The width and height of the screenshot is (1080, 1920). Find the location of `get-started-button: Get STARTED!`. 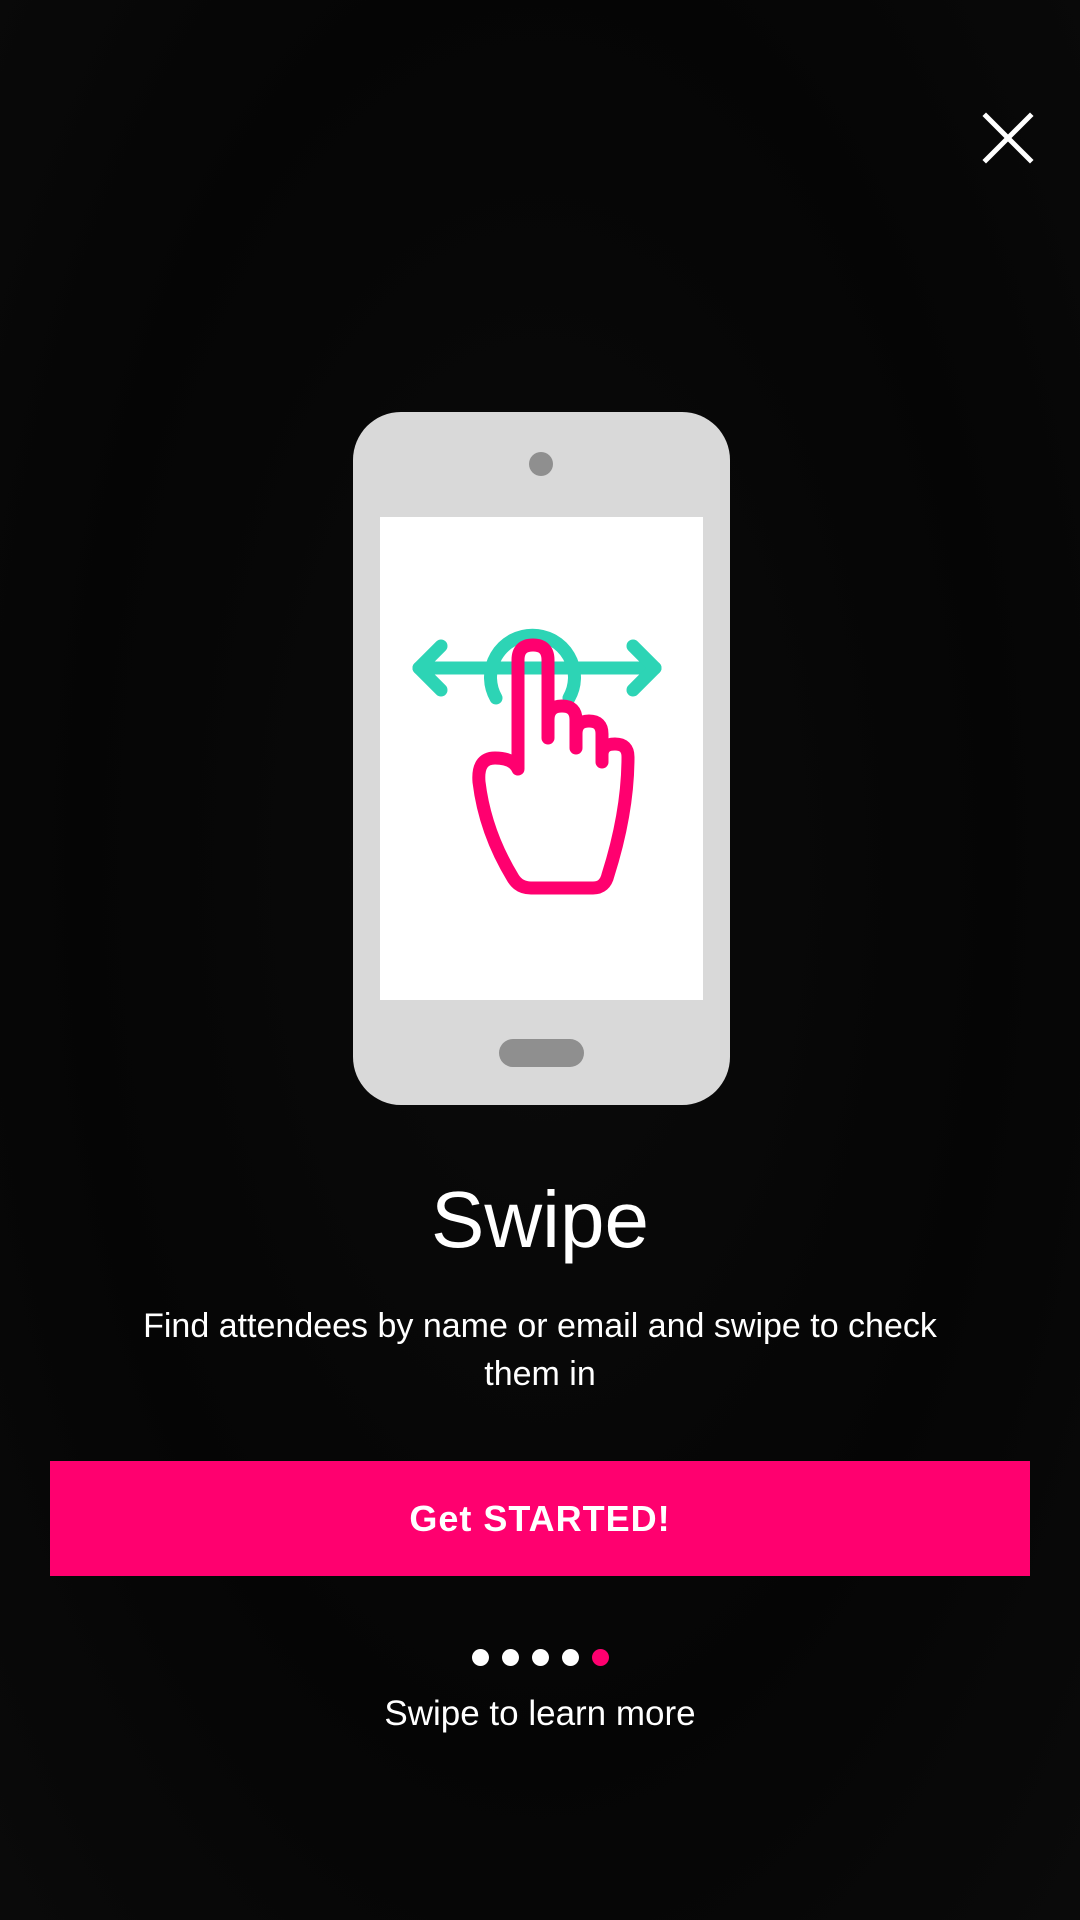

get-started-button: Get STARTED! is located at coordinates (540, 1518).